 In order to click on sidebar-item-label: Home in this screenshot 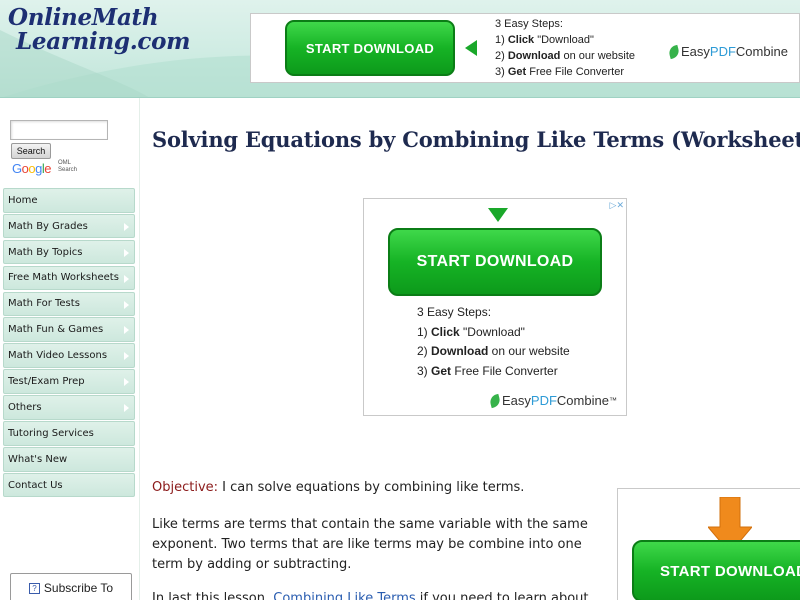, I will do `click(23, 200)`.